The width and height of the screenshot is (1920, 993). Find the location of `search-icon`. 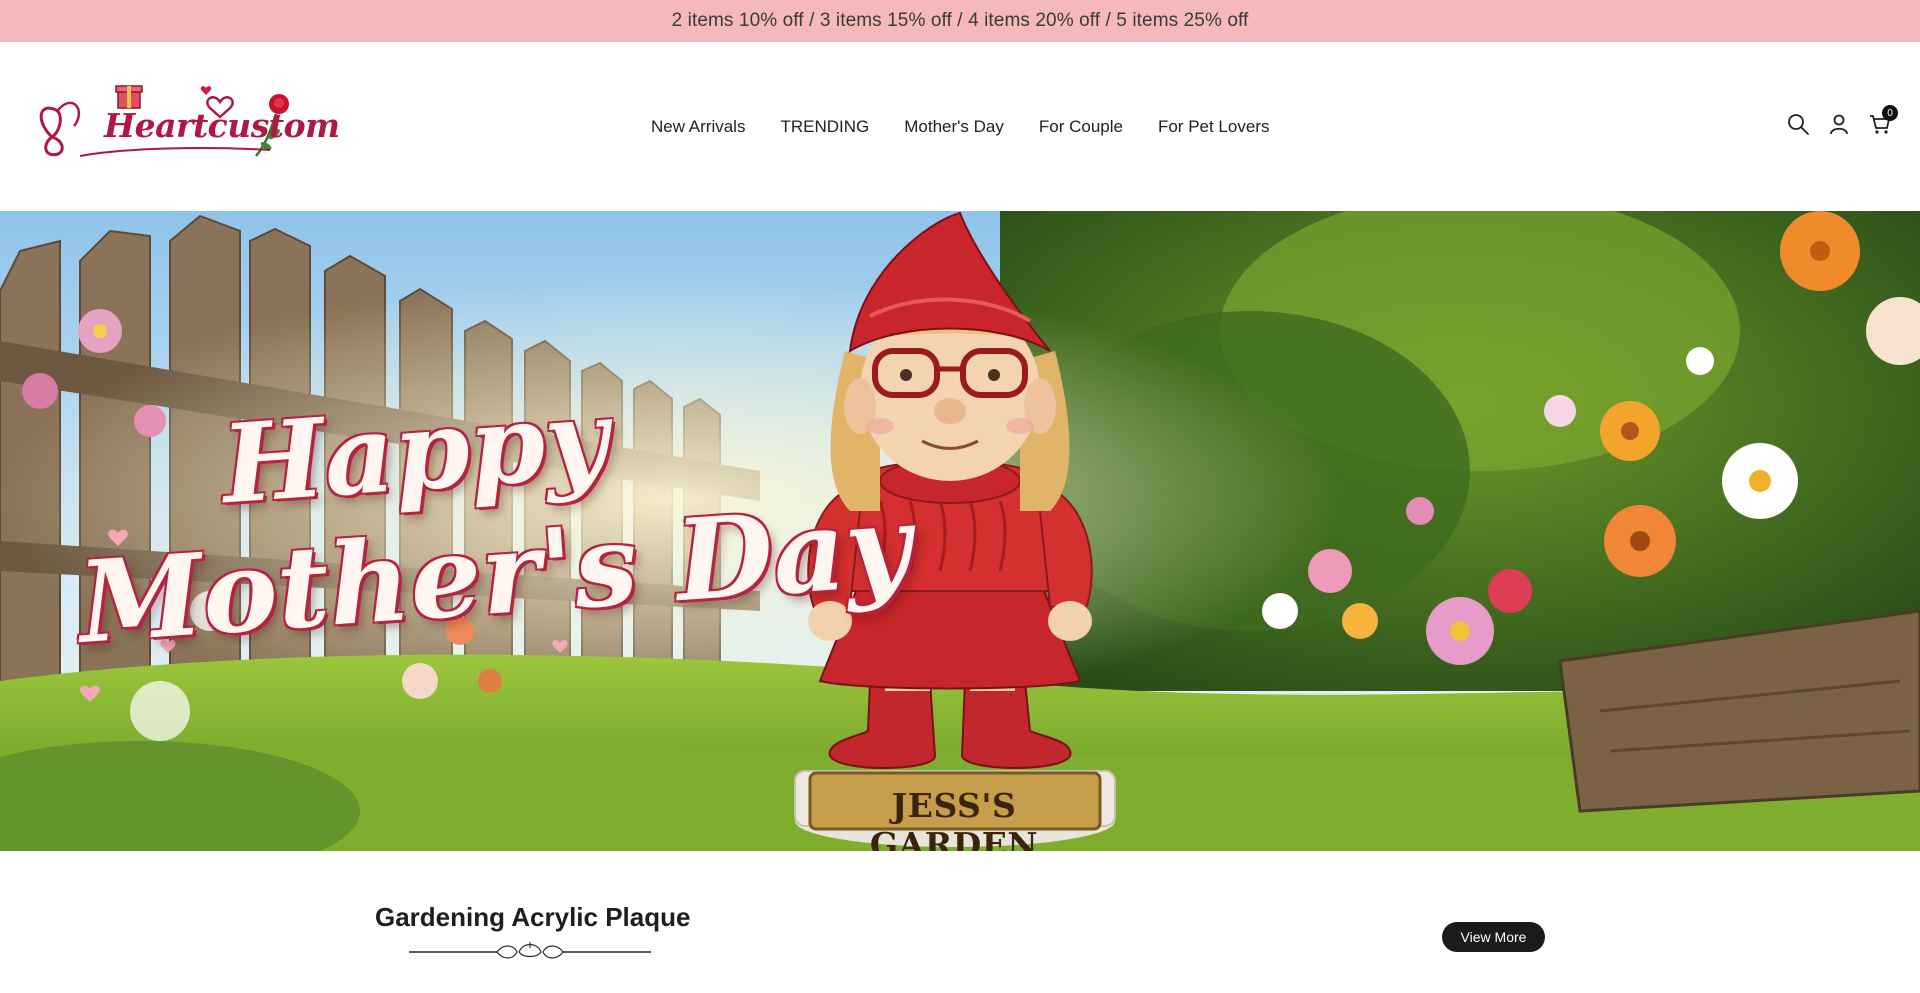

search-icon is located at coordinates (1798, 124).